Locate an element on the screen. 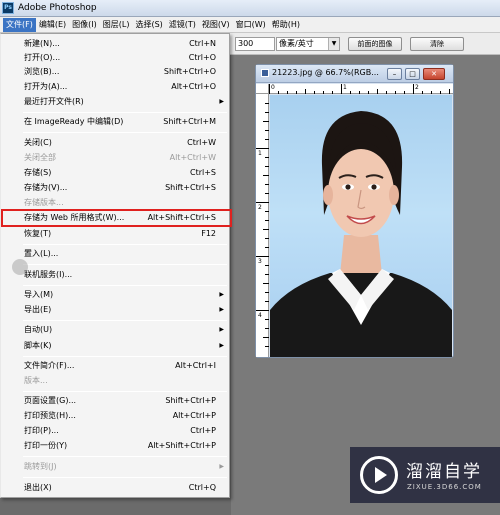 This screenshot has width=500, height=515. menu-item-print-one-copy: 打印一份(Y) Alt+Shift+Ctrl+P is located at coordinates (115, 446).